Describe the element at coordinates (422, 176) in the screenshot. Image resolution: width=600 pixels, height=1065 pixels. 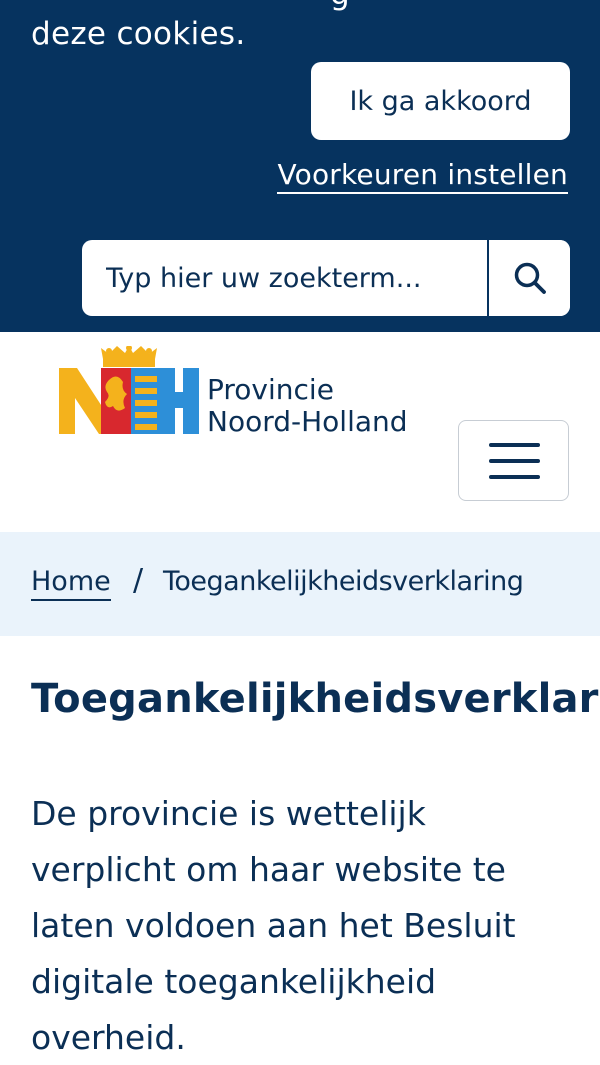
I see `cookie-preferences-link: Voorkeuren instellen` at that location.